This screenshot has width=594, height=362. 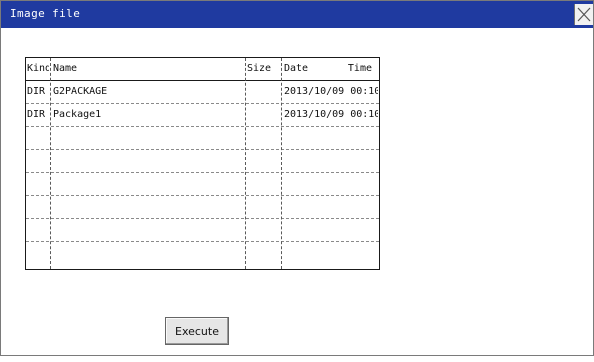 I want to click on window-title: Image file, so click(x=45, y=13).